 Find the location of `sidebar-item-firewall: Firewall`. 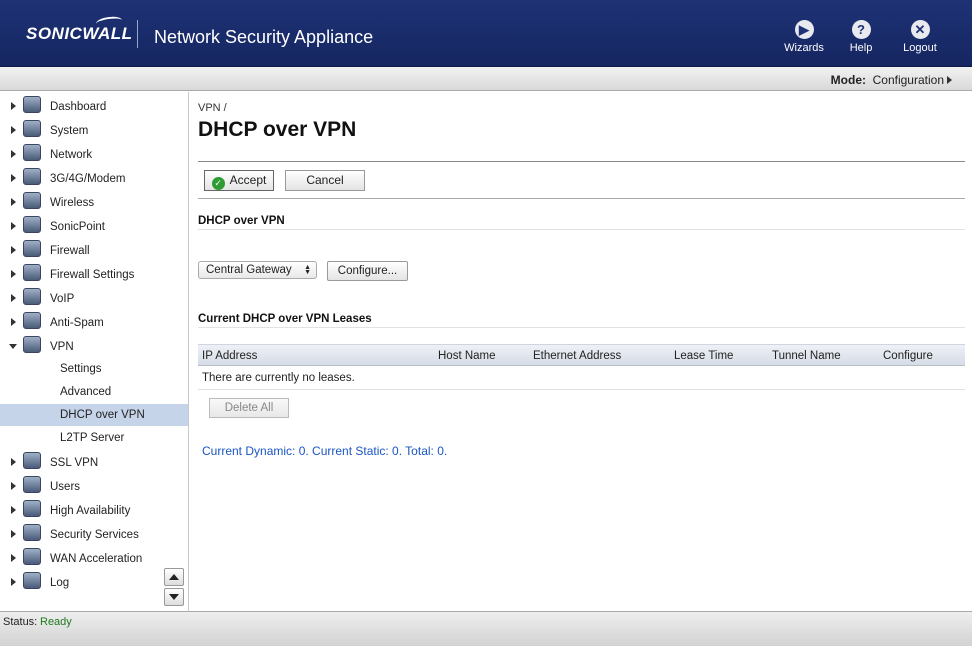

sidebar-item-firewall: Firewall is located at coordinates (94, 250).